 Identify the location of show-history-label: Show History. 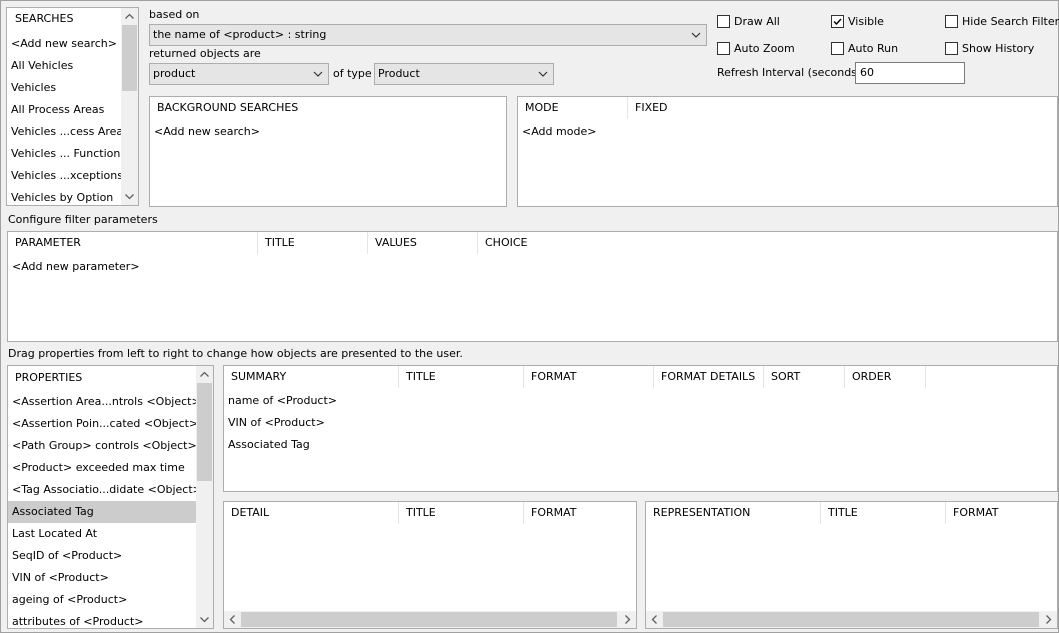
(998, 48).